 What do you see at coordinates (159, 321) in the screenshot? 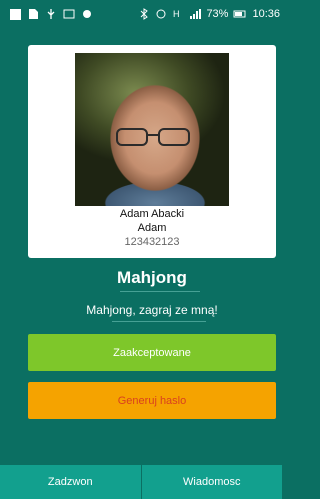
I see `subtitle-underline` at bounding box center [159, 321].